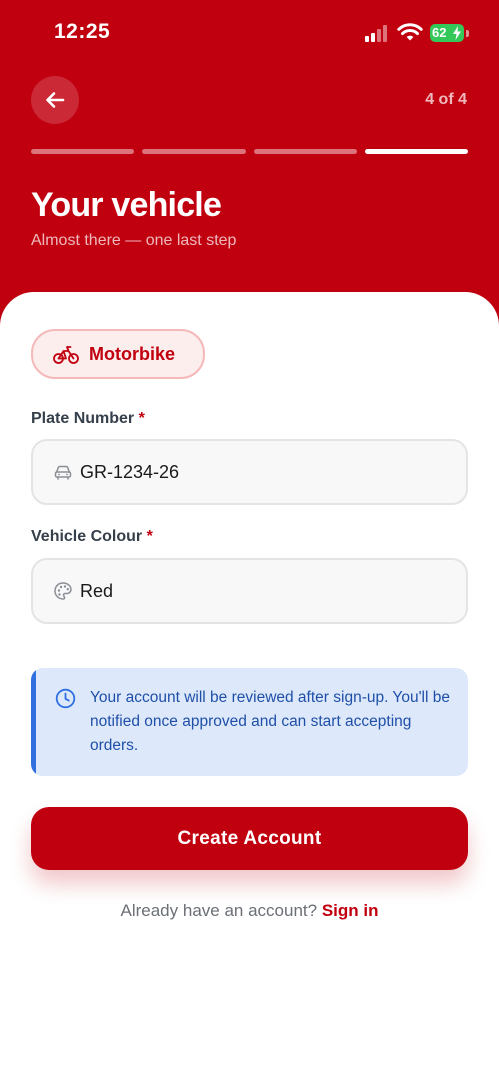  Describe the element at coordinates (350, 910) in the screenshot. I see `signin-link: Sign in` at that location.